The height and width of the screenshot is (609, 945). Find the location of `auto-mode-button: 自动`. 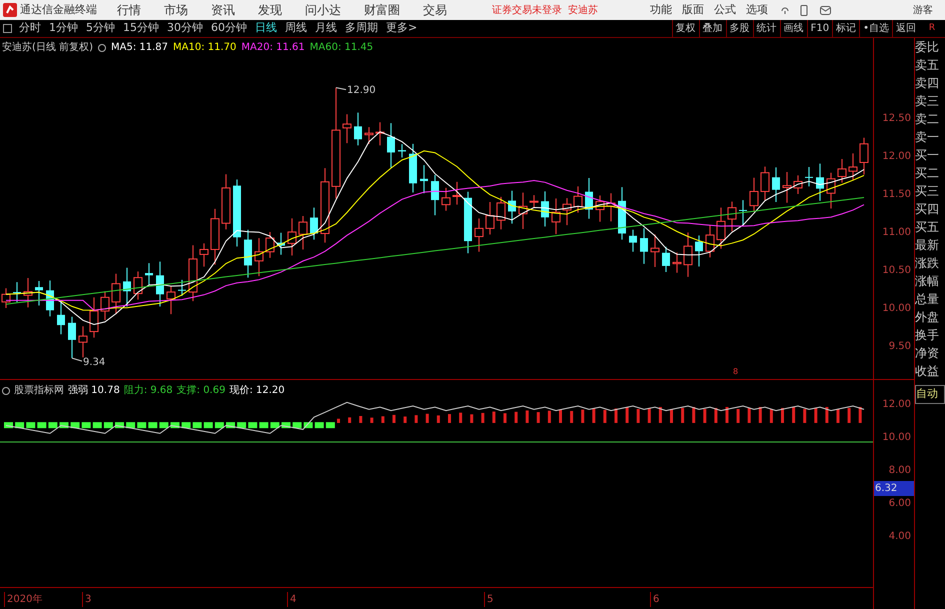

auto-mode-button: 自动 is located at coordinates (930, 394).